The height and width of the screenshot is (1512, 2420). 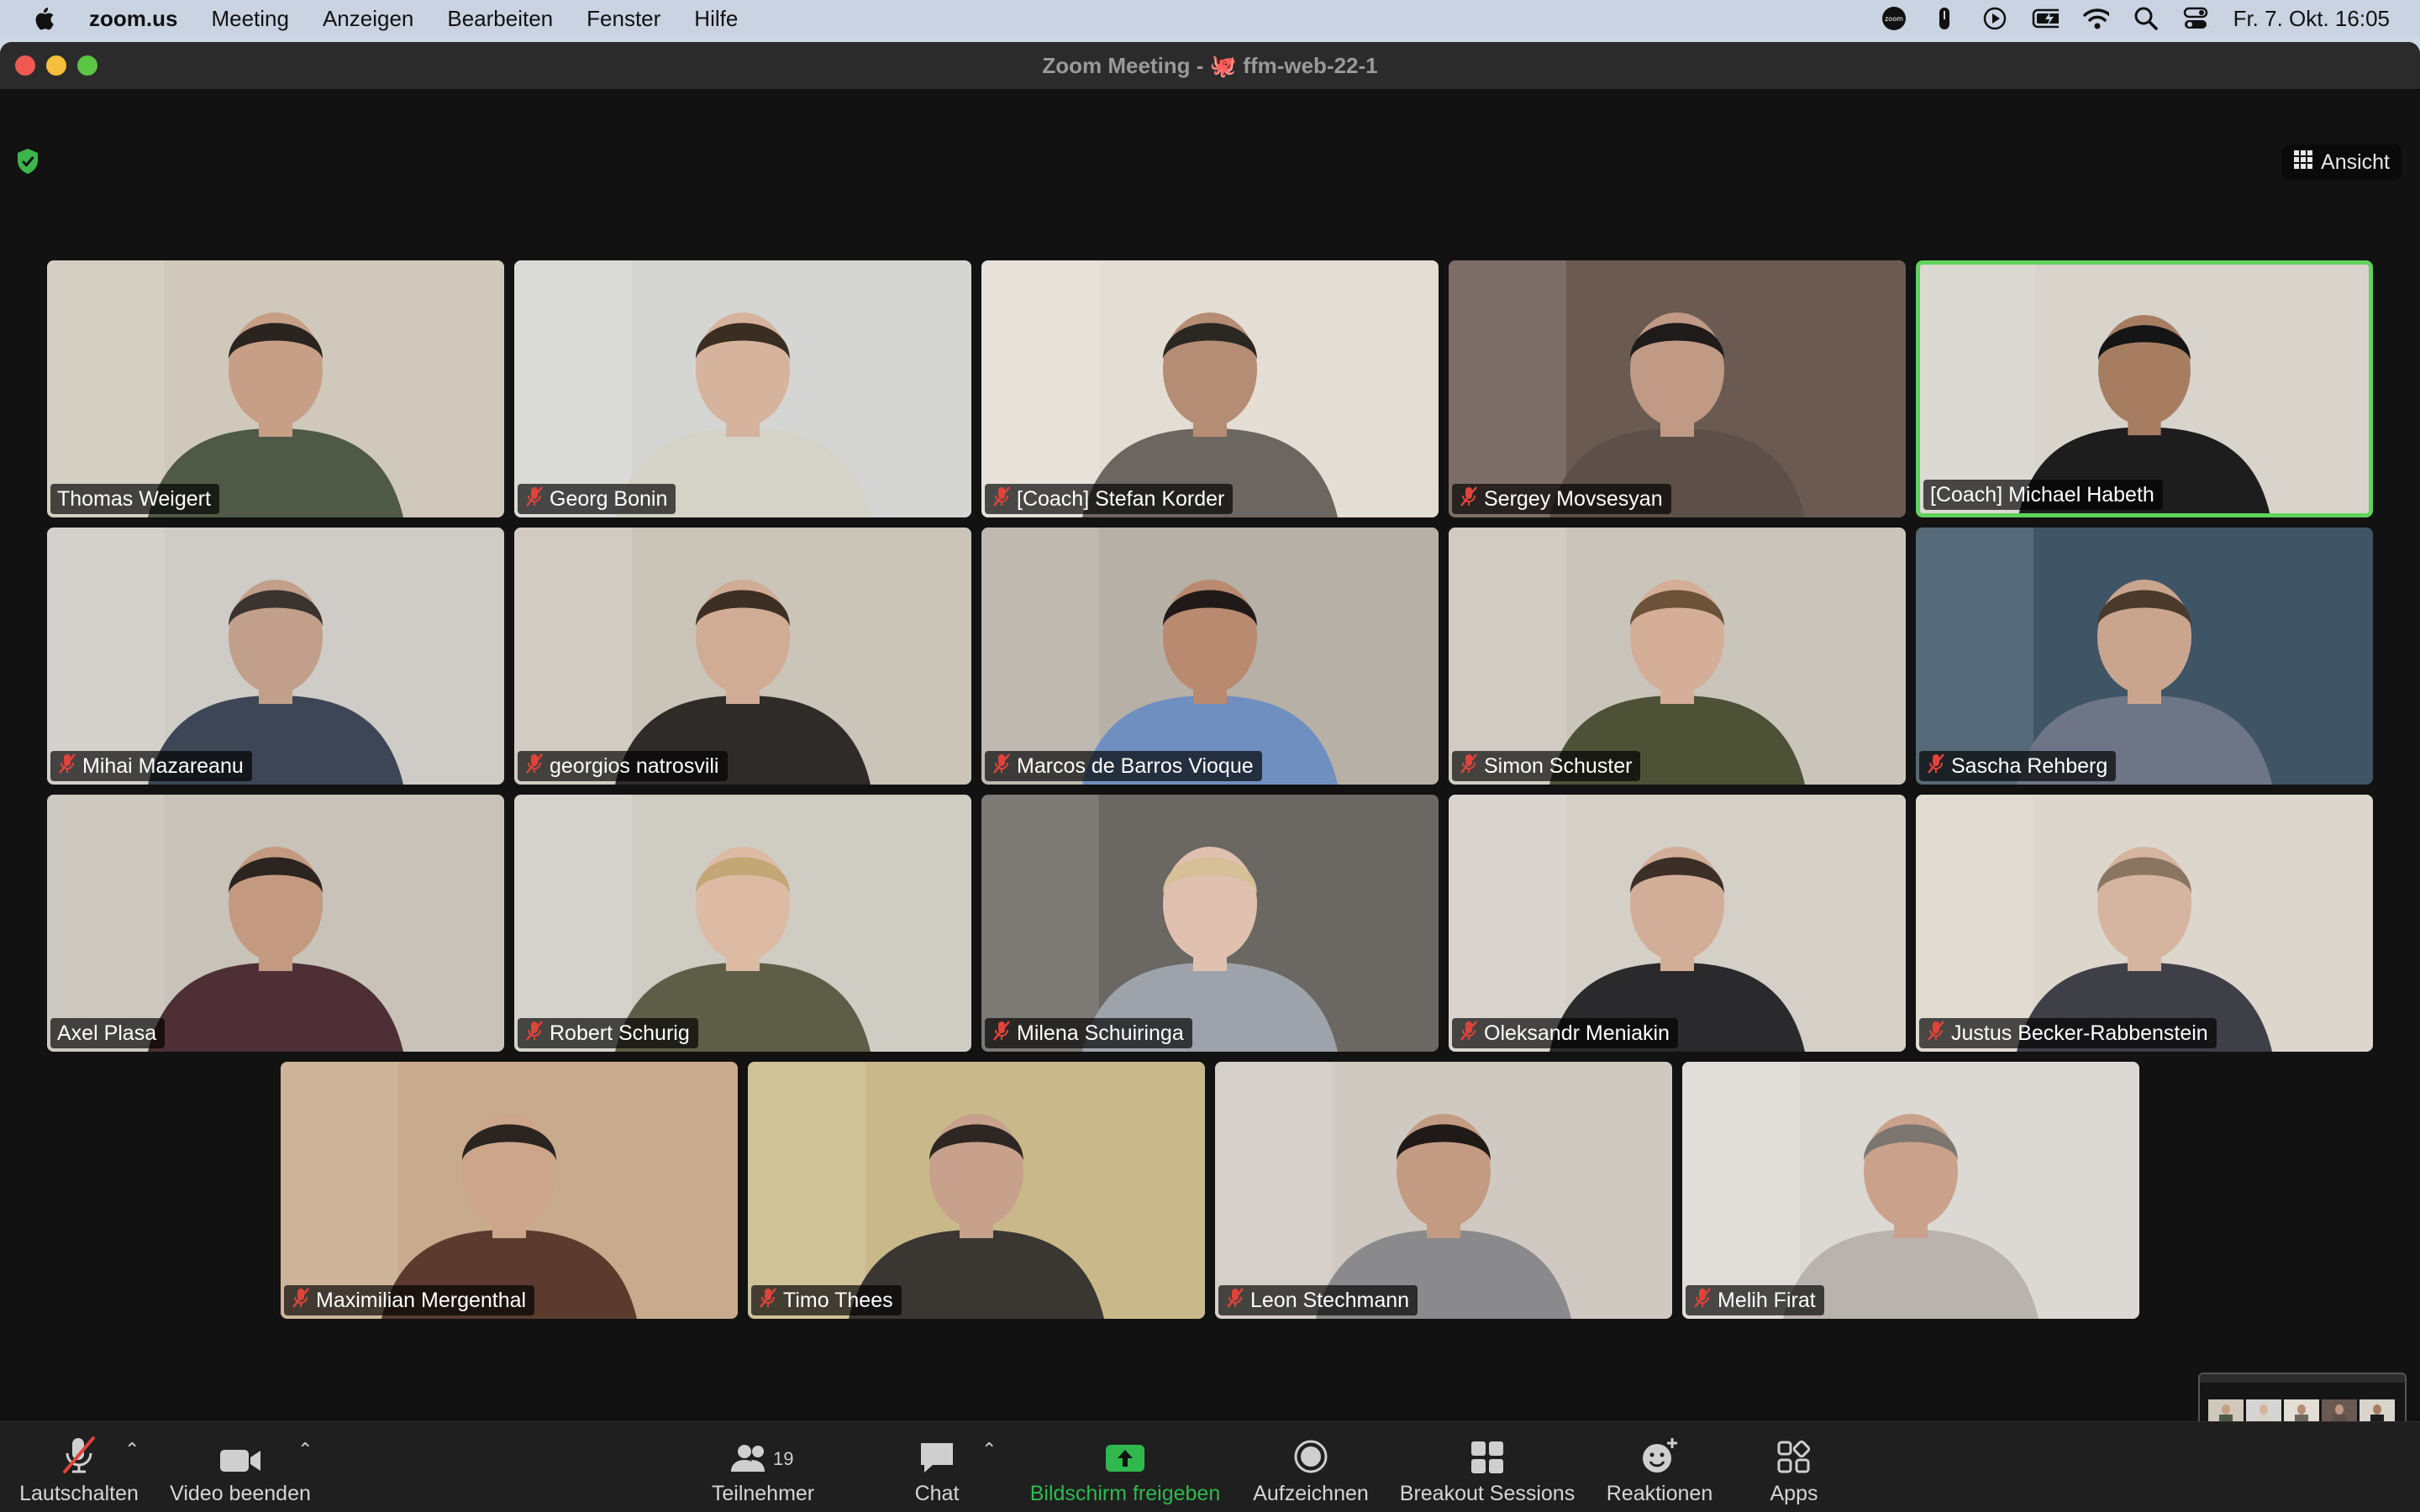 I want to click on stop-video-button: Video beenden, so click(x=240, y=1467).